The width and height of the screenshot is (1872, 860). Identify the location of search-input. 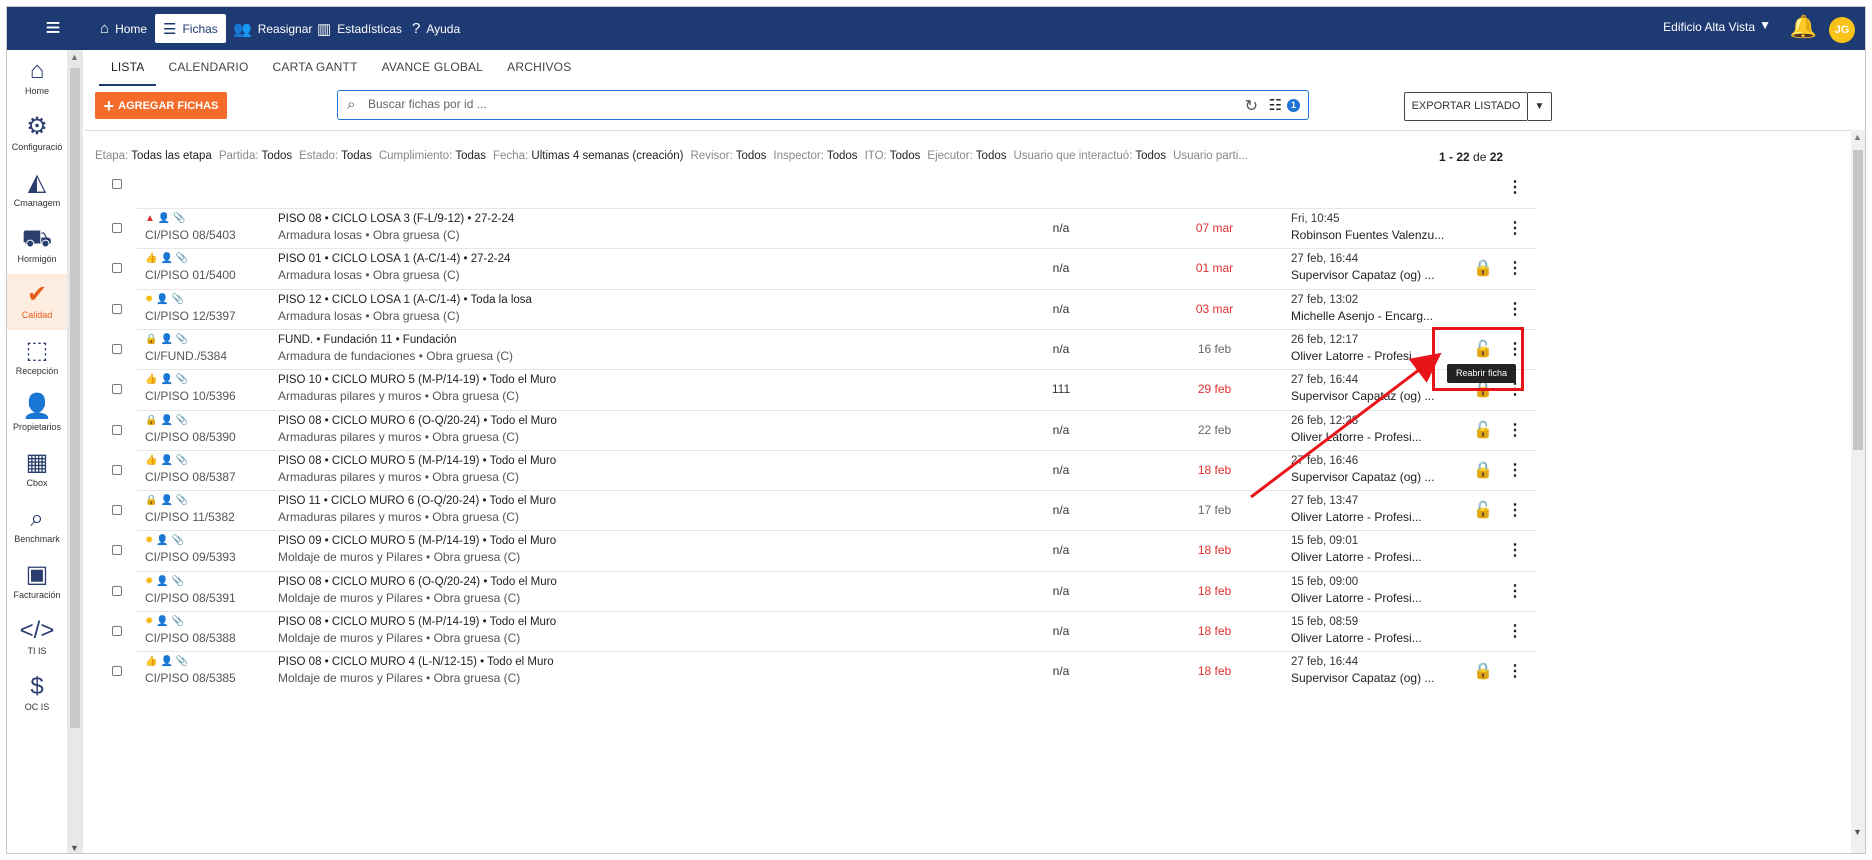
(793, 104).